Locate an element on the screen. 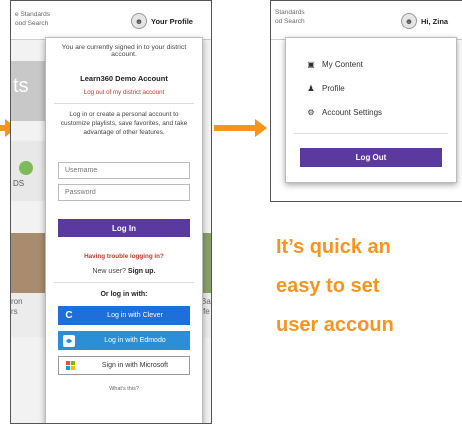 The image size is (462, 424). background-banner: ts is located at coordinates (28, 91).